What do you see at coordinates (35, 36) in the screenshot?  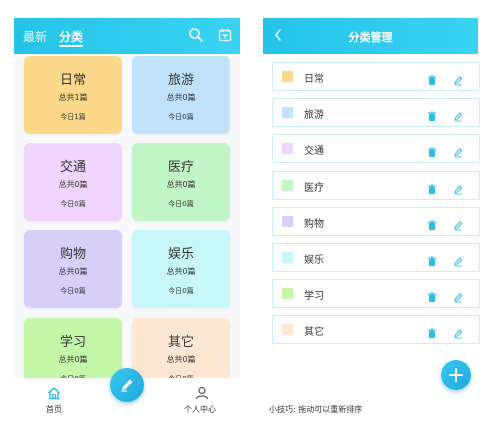 I see `tab-latest: 最新` at bounding box center [35, 36].